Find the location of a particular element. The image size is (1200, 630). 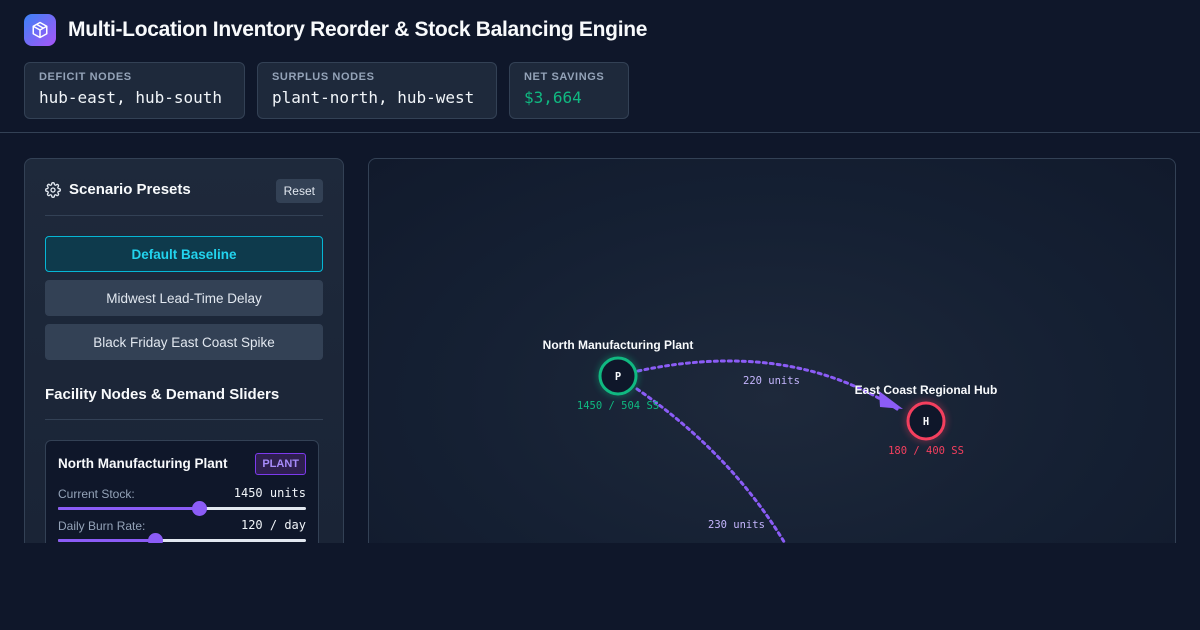

flow-label: 220 units is located at coordinates (771, 381).